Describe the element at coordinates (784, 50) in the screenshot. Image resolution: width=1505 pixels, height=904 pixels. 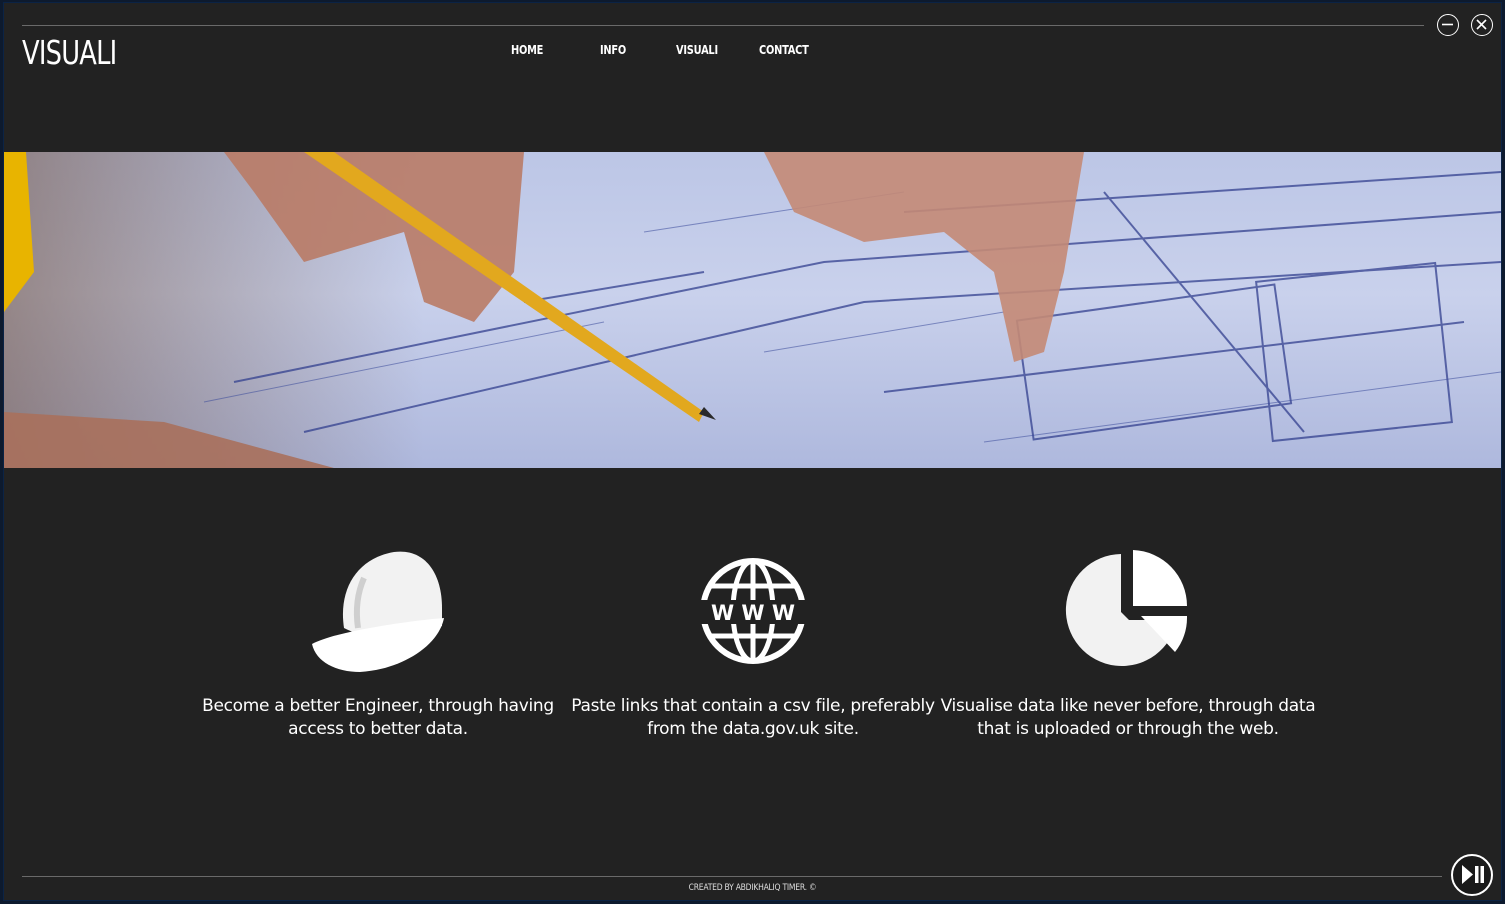
I see `nav-item-contact: CONTACT` at that location.